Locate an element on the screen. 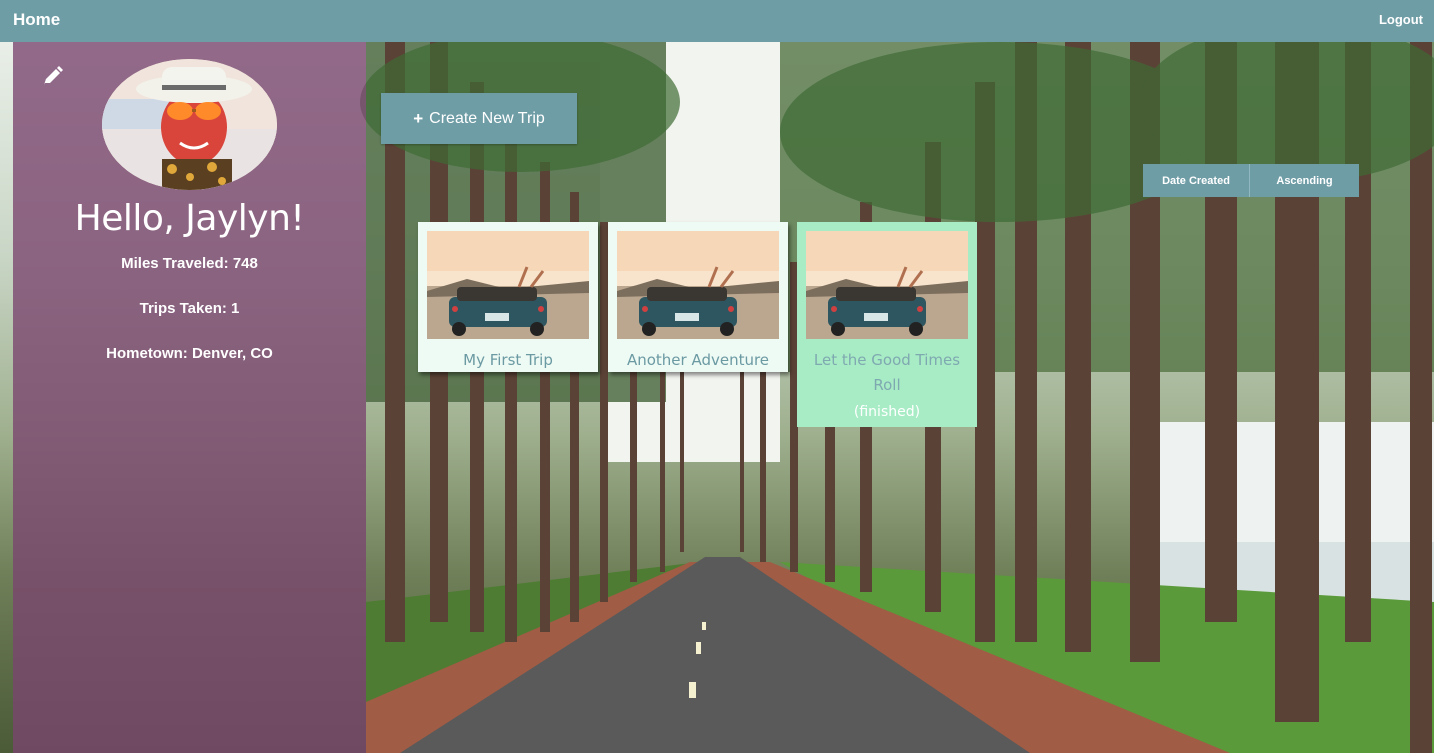 The height and width of the screenshot is (753, 1434). trip-card-finished: Let the Good Times Roll (finished) is located at coordinates (887, 324).